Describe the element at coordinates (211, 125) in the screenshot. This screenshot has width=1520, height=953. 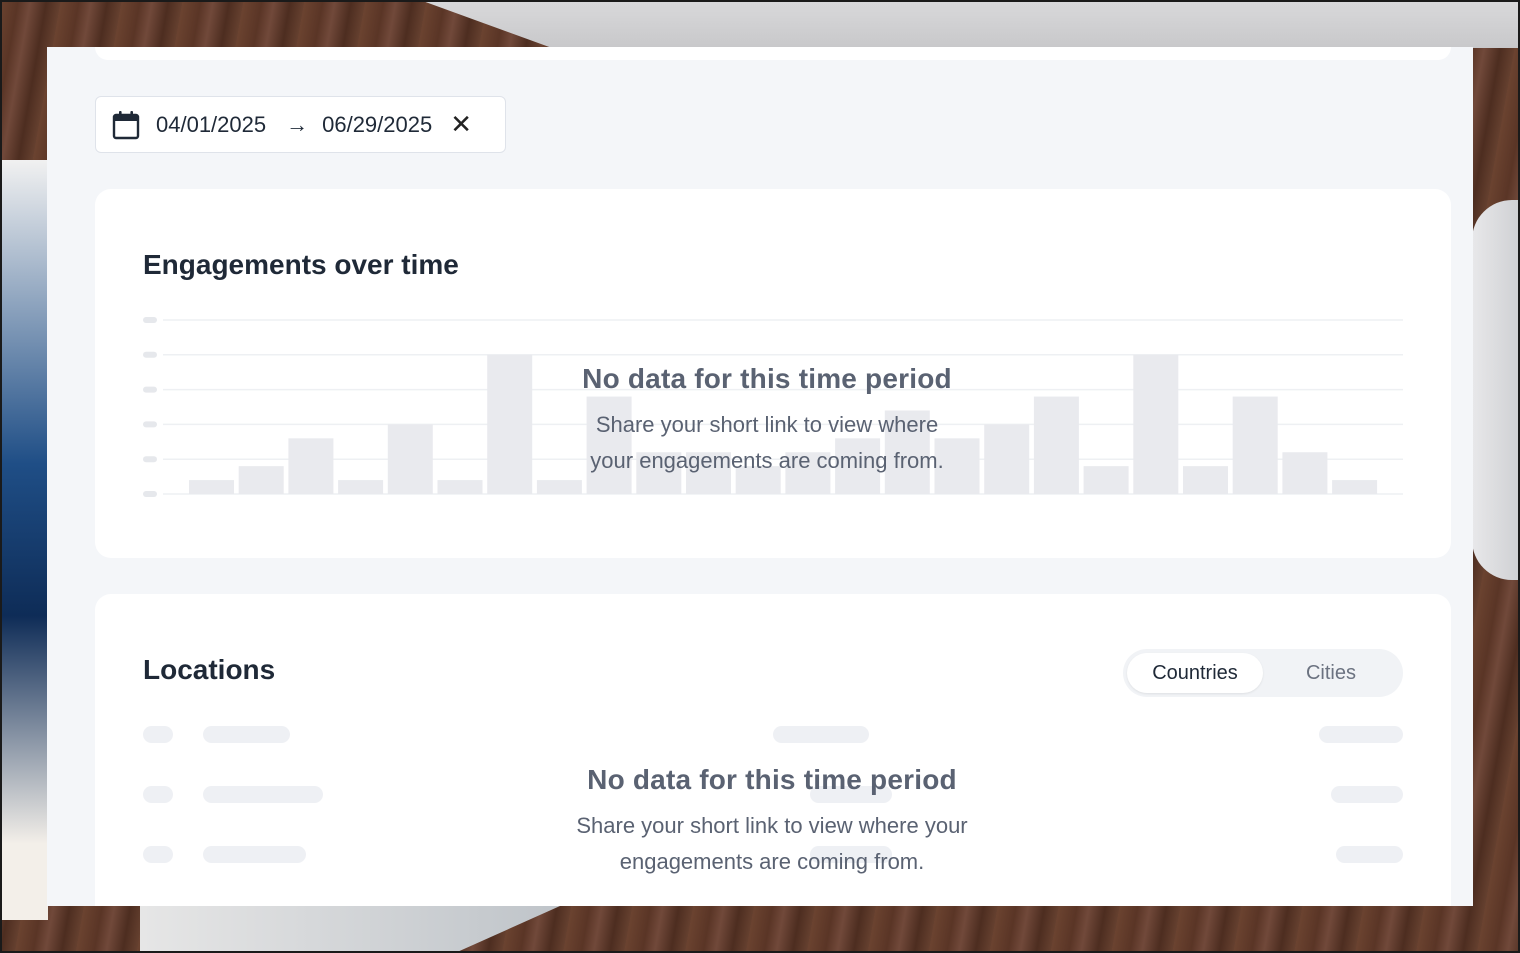
I see `start-date: 04/01/2025` at that location.